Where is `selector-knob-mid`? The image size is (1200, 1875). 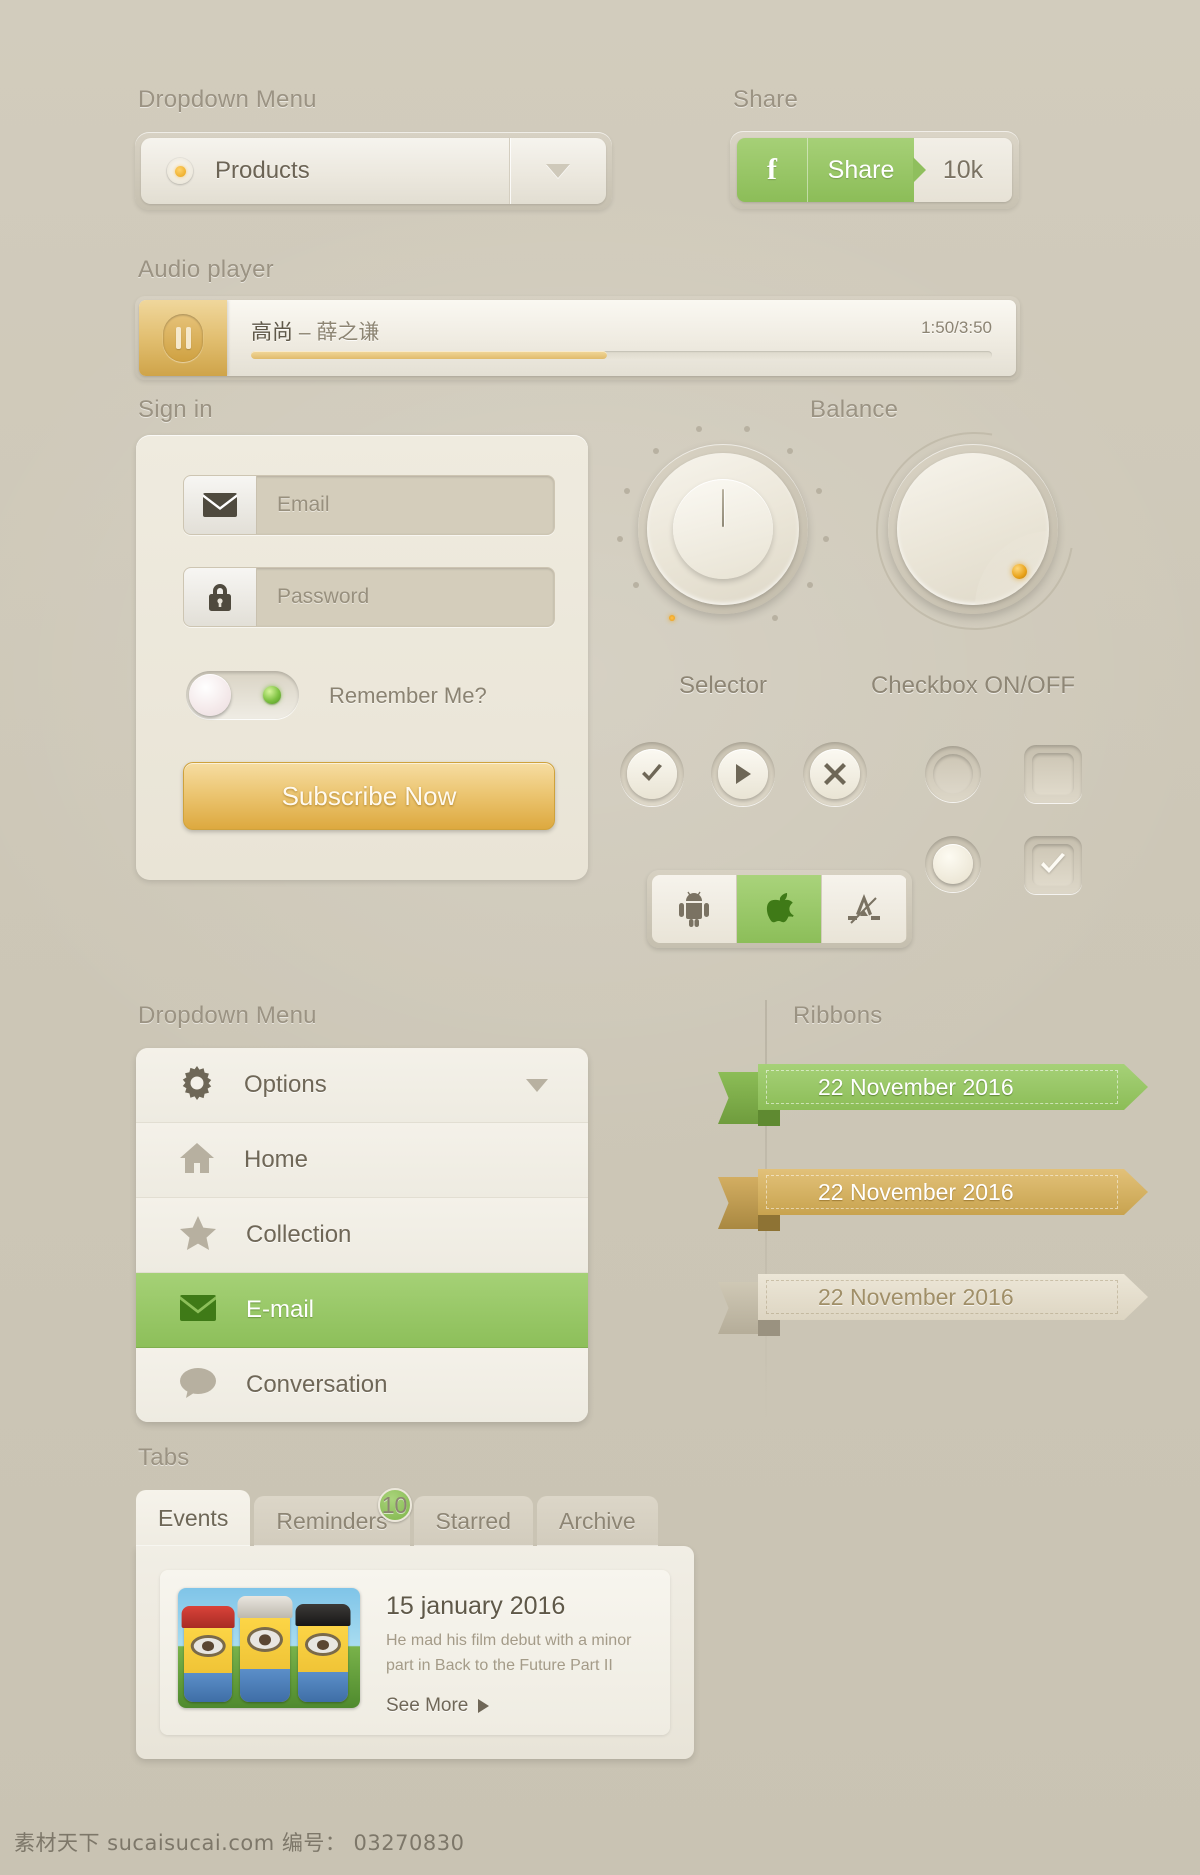
selector-knob-mid is located at coordinates (723, 529).